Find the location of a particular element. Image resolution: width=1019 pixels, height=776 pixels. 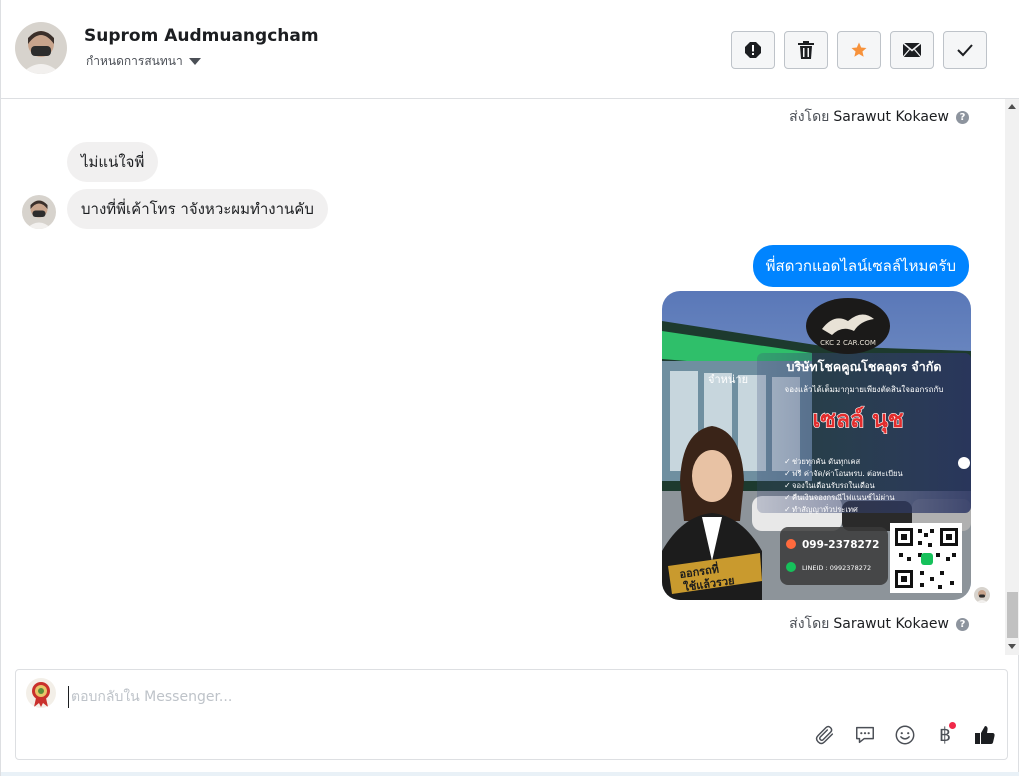

attach-button is located at coordinates (825, 735).